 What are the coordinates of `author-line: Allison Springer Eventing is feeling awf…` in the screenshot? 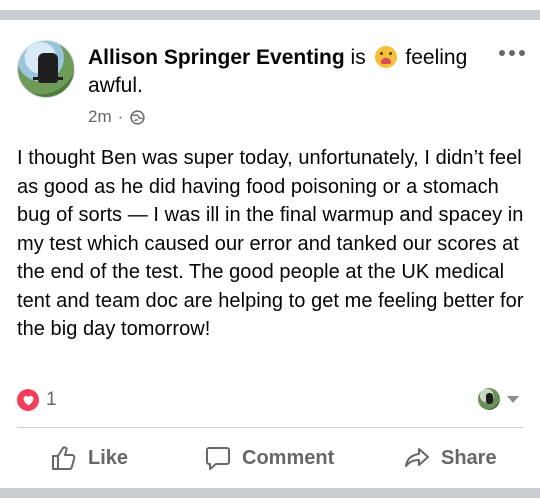 It's located at (288, 72).